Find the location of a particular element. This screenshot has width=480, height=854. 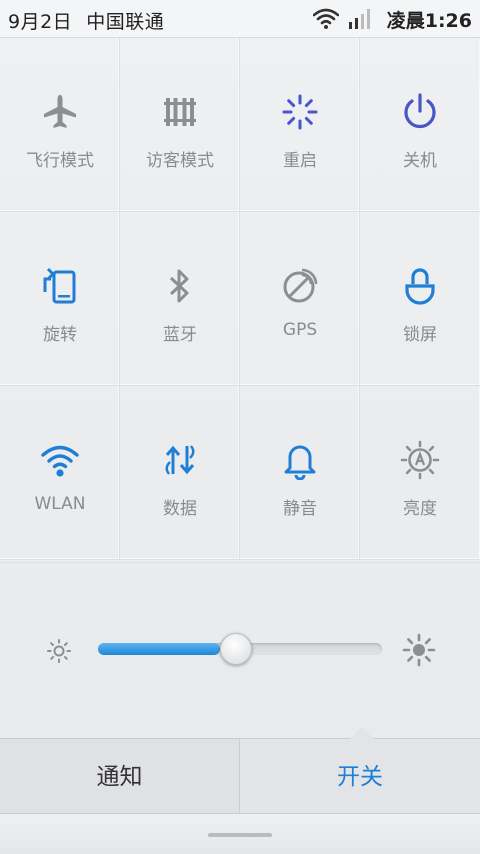

brightness-low-icon is located at coordinates (59, 651).